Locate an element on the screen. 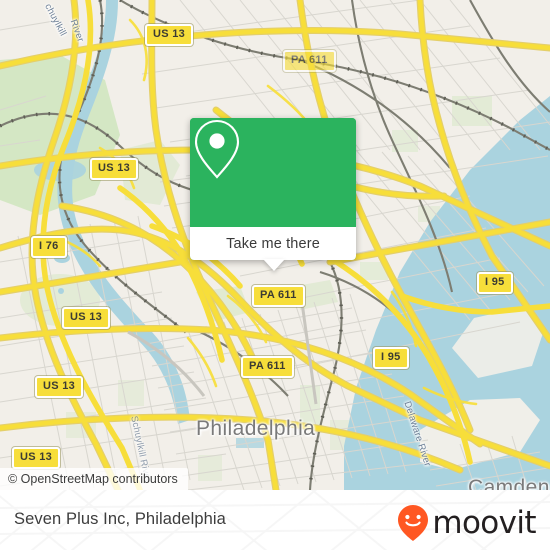  popup-cta-bar: Take me there is located at coordinates (273, 243).